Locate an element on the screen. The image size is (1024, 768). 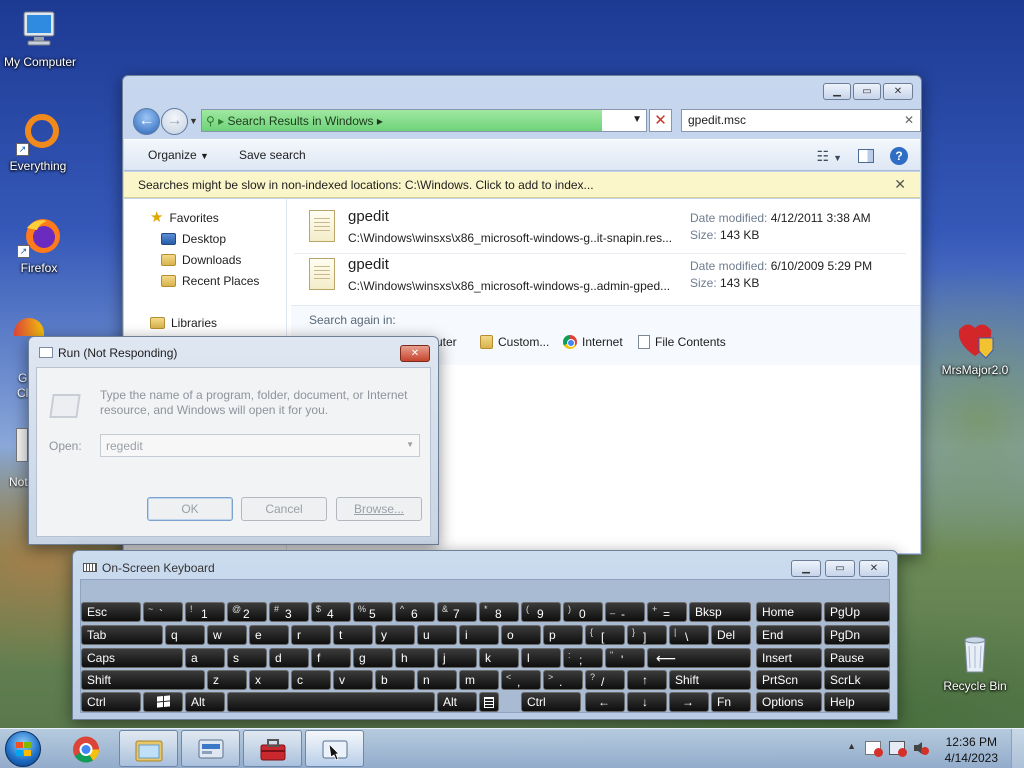
search-input: gpedit.msc ✕ is located at coordinates (801, 120).